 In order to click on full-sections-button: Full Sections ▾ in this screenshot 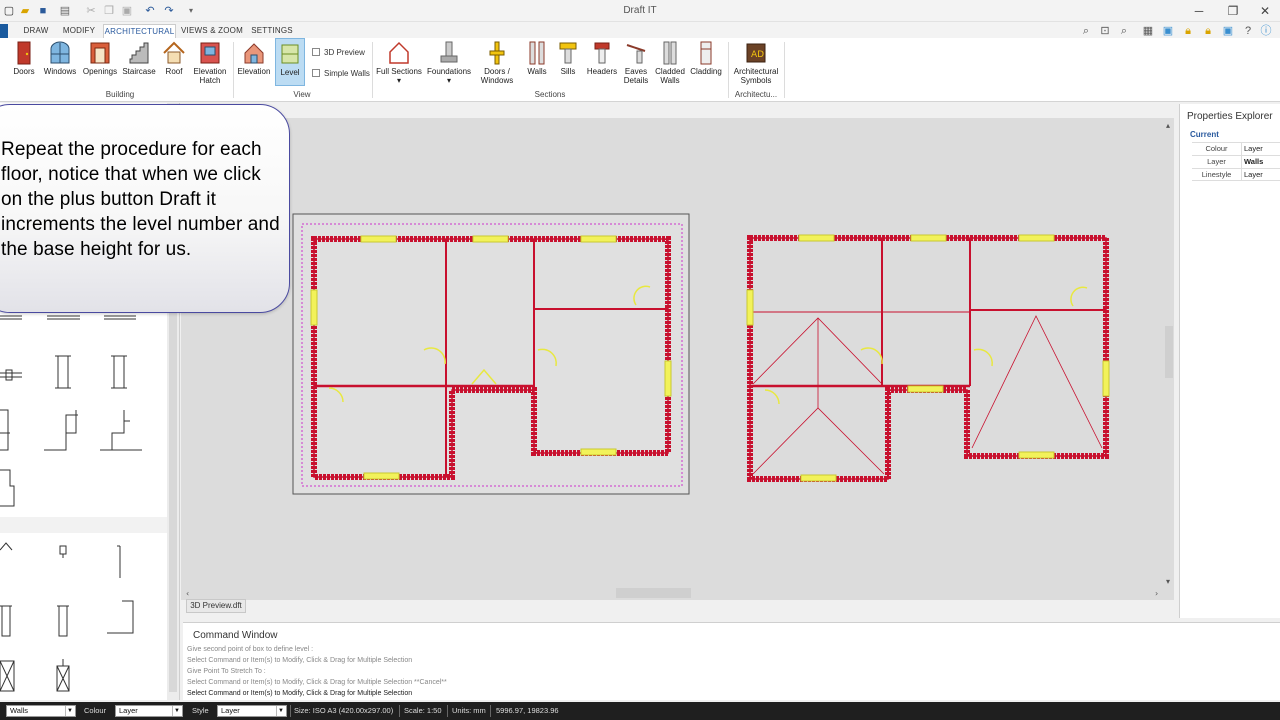, I will do `click(399, 64)`.